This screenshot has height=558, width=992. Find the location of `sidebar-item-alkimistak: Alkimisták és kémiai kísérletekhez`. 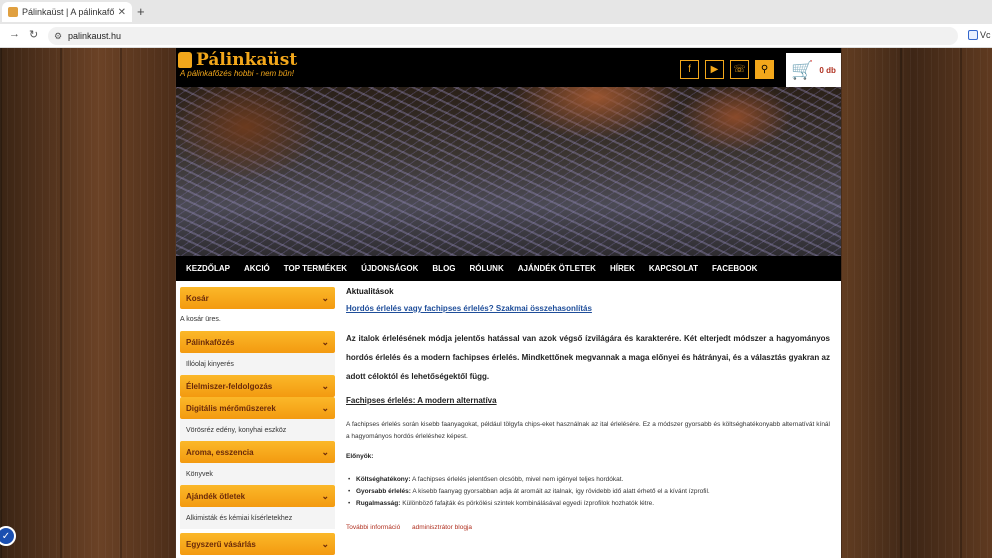

sidebar-item-alkimistak: Alkimisták és kémiai kísérletekhez is located at coordinates (257, 518).